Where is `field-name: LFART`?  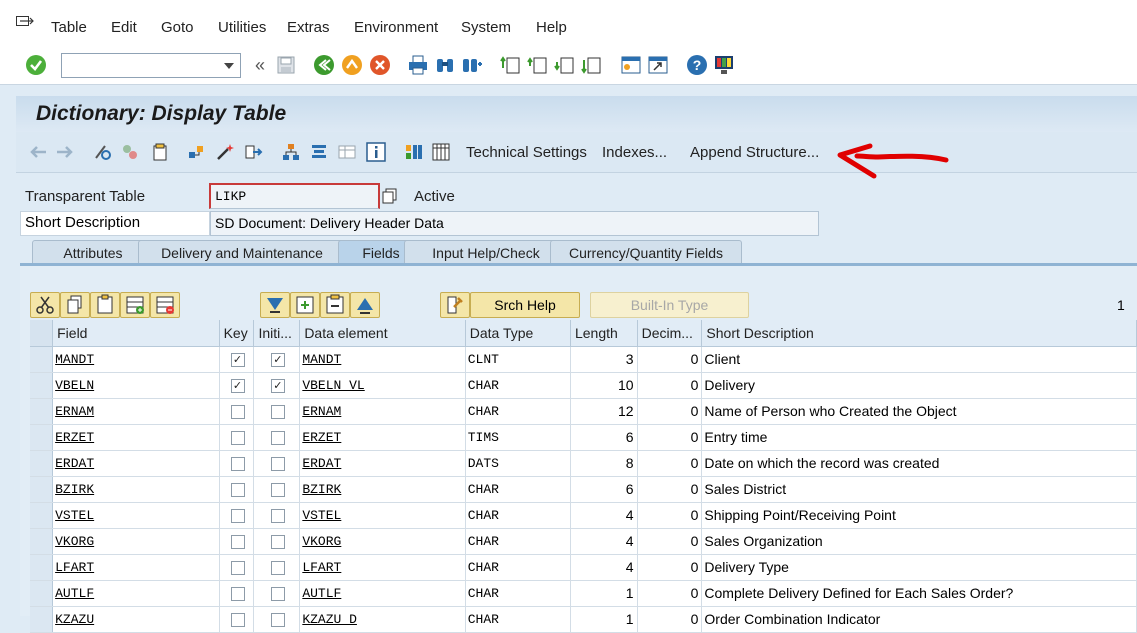
field-name: LFART is located at coordinates (74, 567).